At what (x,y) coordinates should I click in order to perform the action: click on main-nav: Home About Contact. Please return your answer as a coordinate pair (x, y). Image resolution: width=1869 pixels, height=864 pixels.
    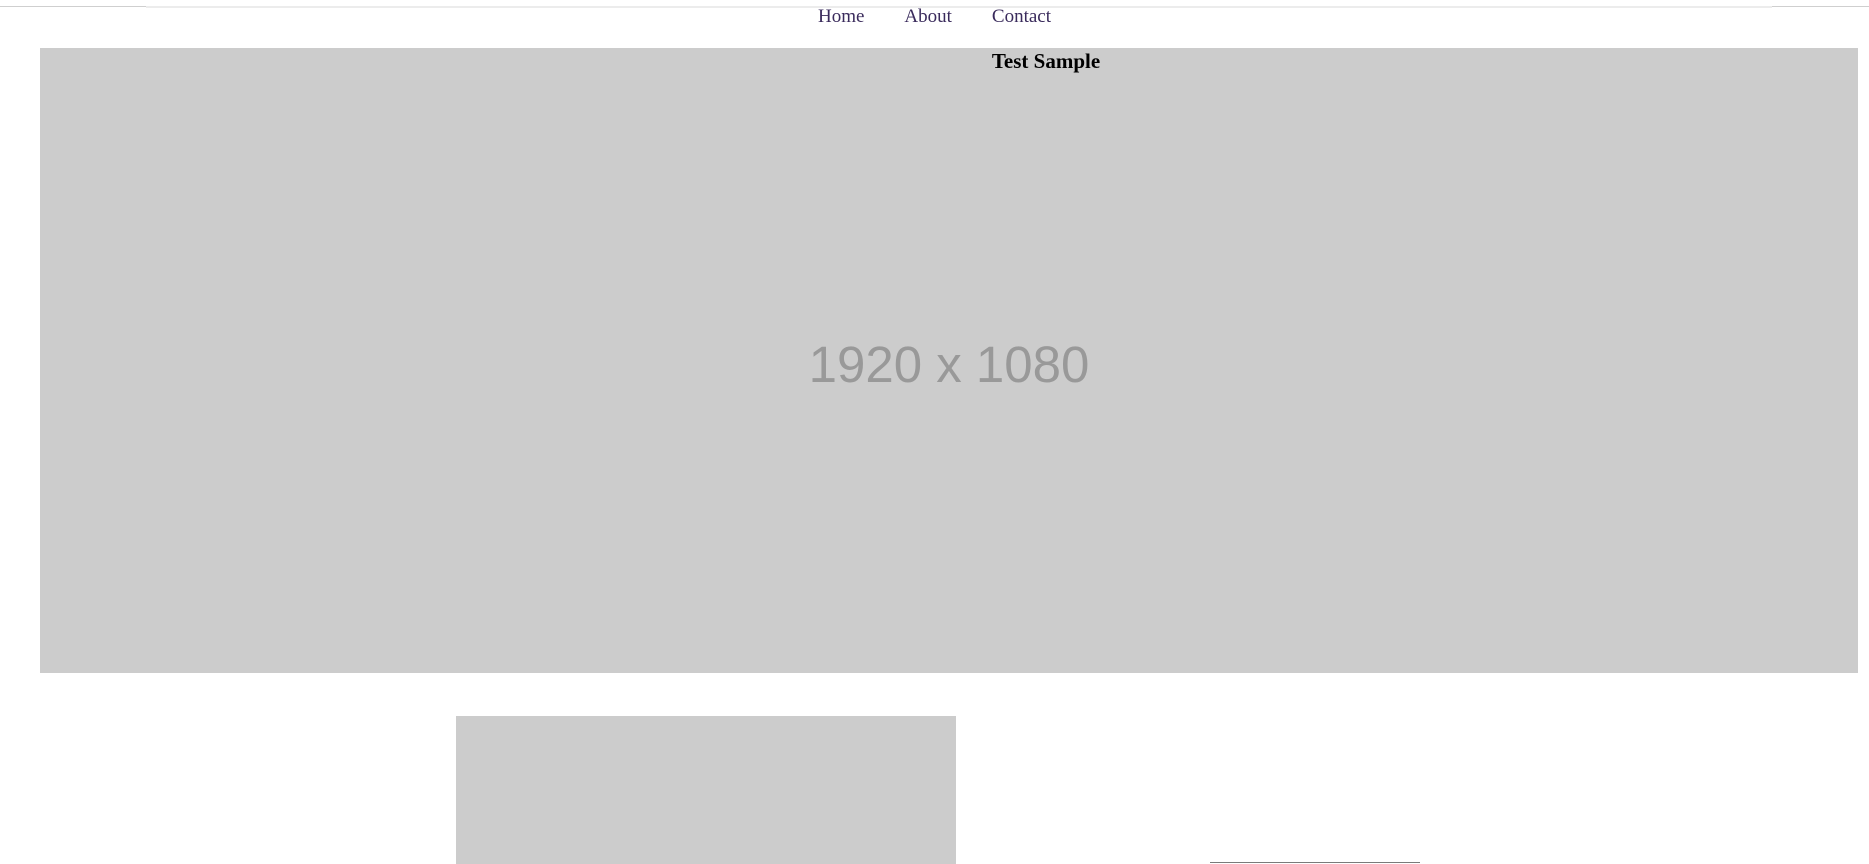
    Looking at the image, I should click on (934, 17).